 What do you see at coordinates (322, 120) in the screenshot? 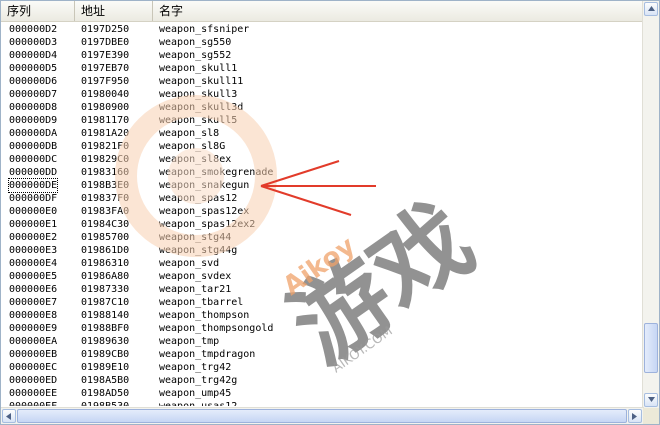
I see `table-row: 000000D9 01981170 weapon_skull5` at bounding box center [322, 120].